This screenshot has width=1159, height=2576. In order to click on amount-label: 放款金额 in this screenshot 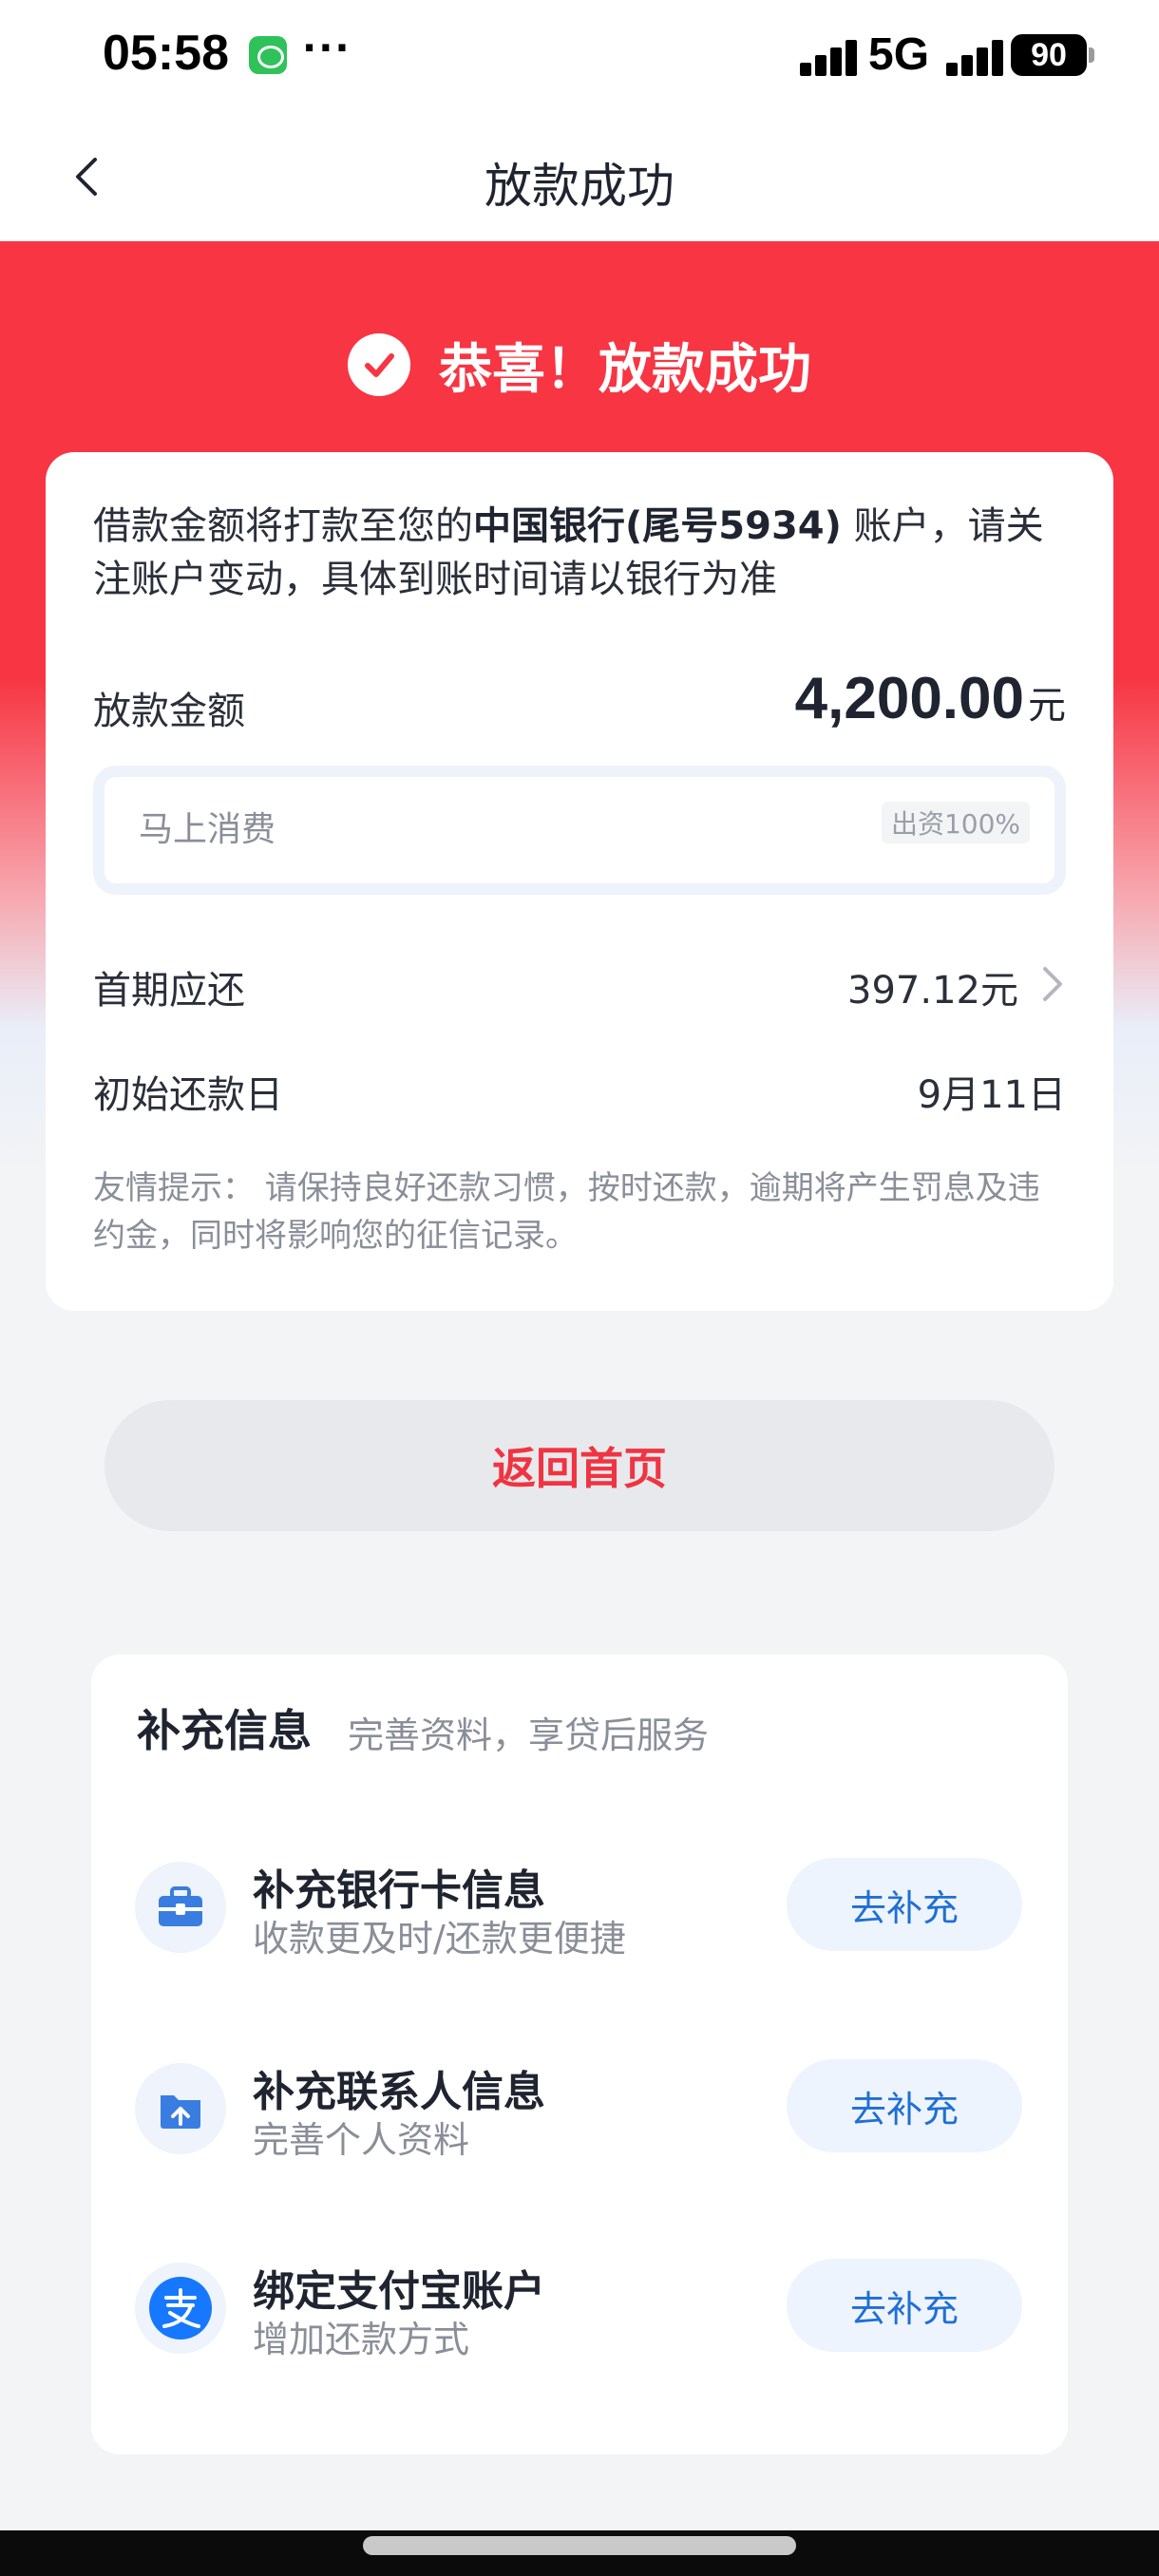, I will do `click(169, 711)`.